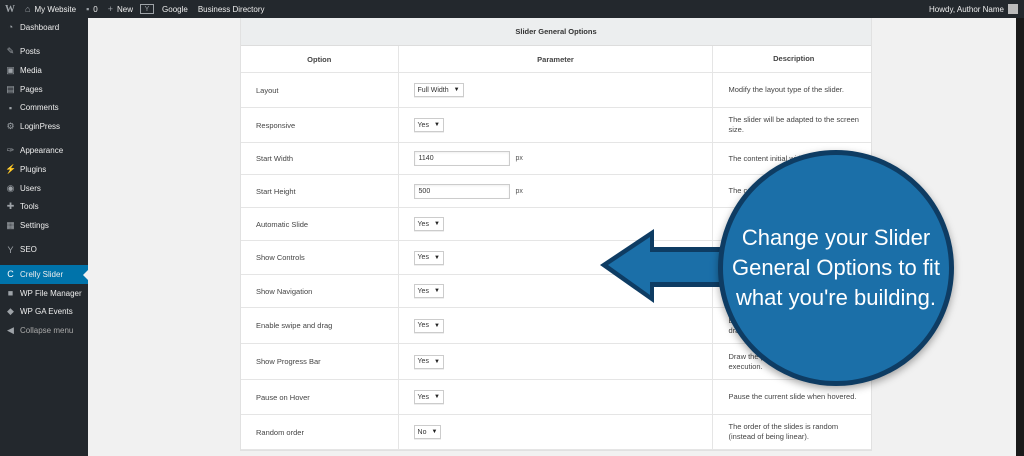 The image size is (1024, 456). Describe the element at coordinates (10, 9) in the screenshot. I see `wordpress-logo-icon: W` at that location.